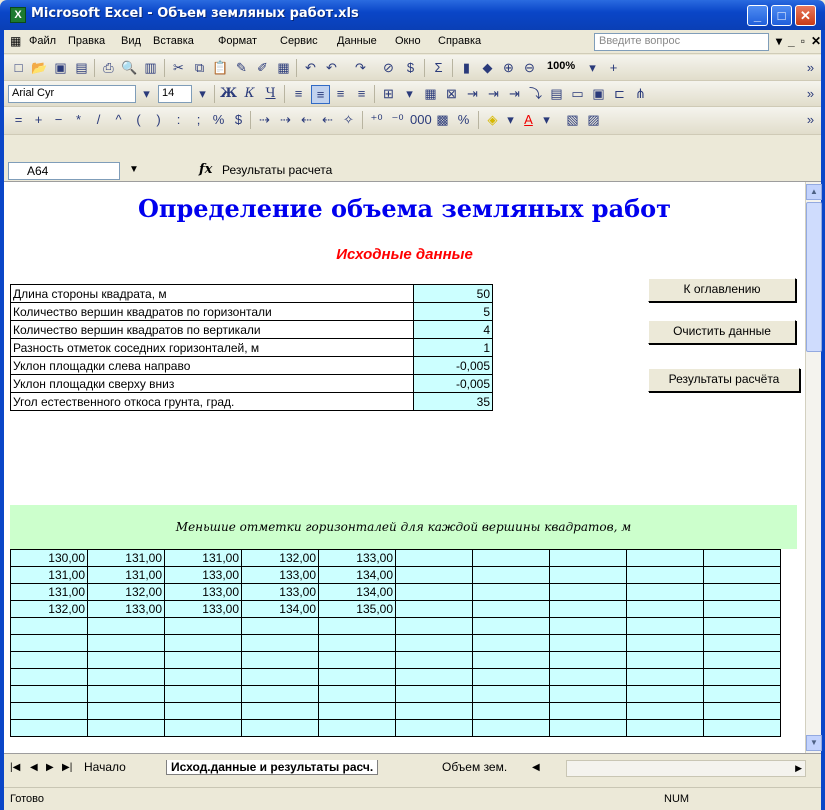 Image resolution: width=825 pixels, height=810 pixels. I want to click on remove-all-arrows-icon: ⇠, so click(327, 119).